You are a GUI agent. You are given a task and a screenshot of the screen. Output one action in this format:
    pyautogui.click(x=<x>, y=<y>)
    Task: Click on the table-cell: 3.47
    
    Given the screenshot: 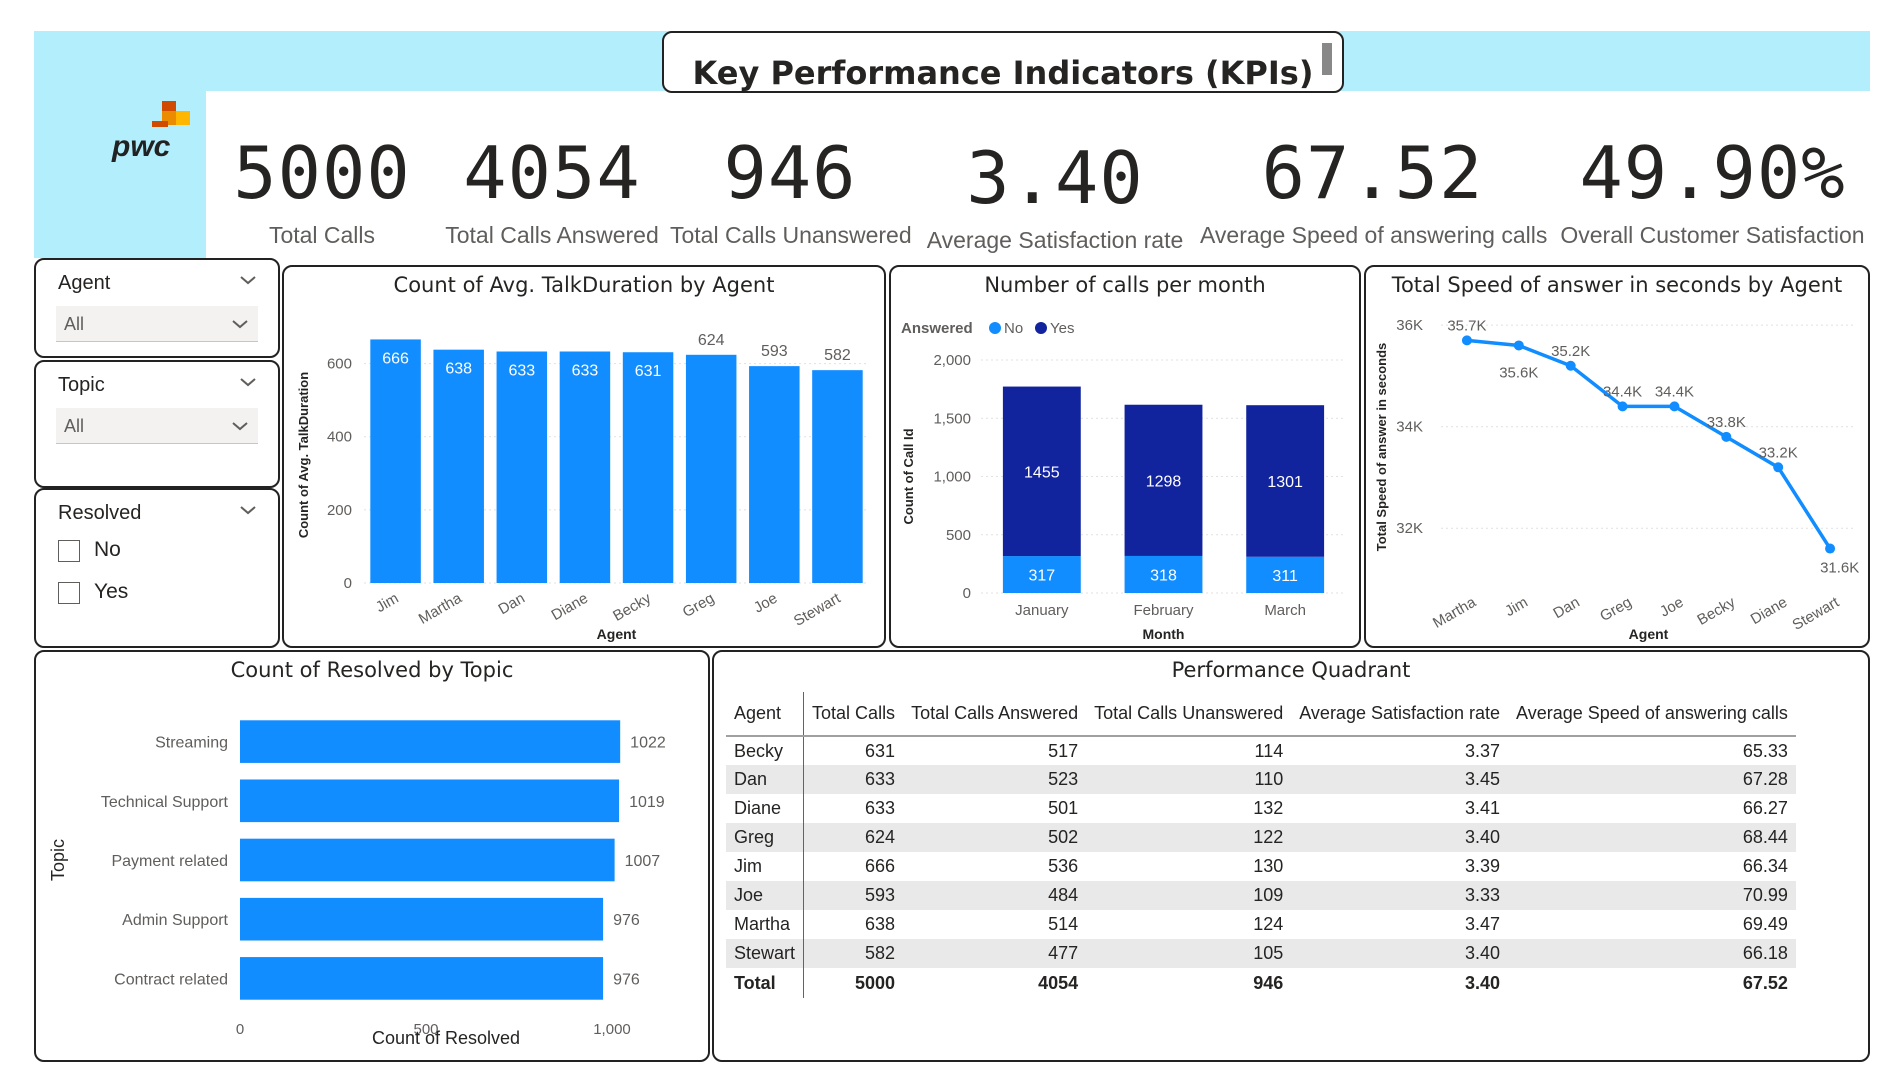 What is the action you would take?
    pyautogui.click(x=1483, y=924)
    